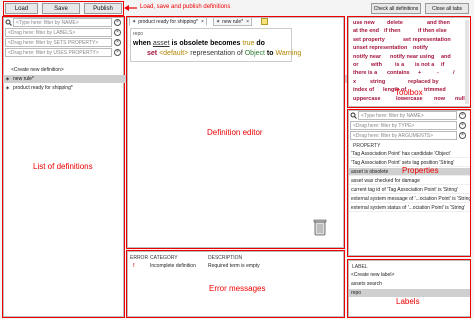  What do you see at coordinates (117, 42) in the screenshot?
I see `clear-sets-property-filter-icon: ×` at bounding box center [117, 42].